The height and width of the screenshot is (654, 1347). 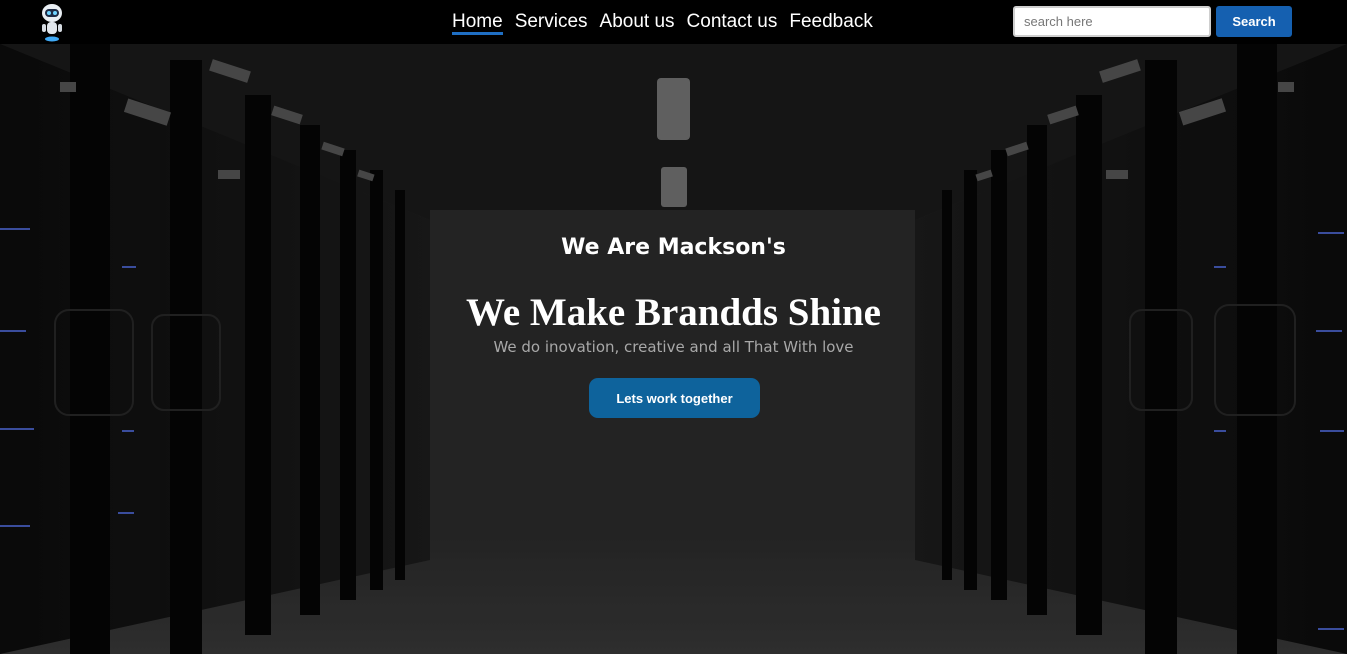 What do you see at coordinates (1254, 21) in the screenshot?
I see `search-button: Search` at bounding box center [1254, 21].